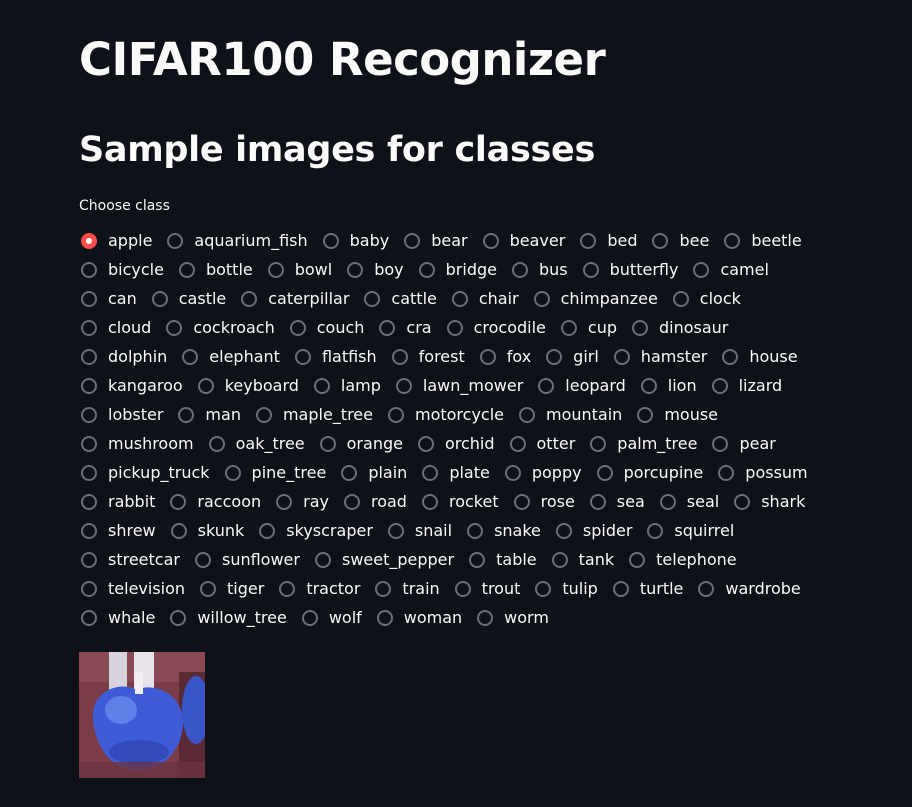 The height and width of the screenshot is (807, 912). Describe the element at coordinates (503, 531) in the screenshot. I see `radio-option-snake: snake` at that location.